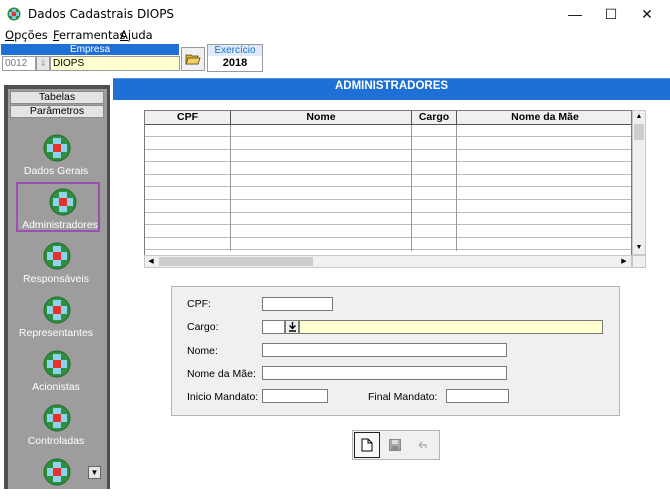  What do you see at coordinates (188, 118) in the screenshot?
I see `column-header-cpf: CPF` at bounding box center [188, 118].